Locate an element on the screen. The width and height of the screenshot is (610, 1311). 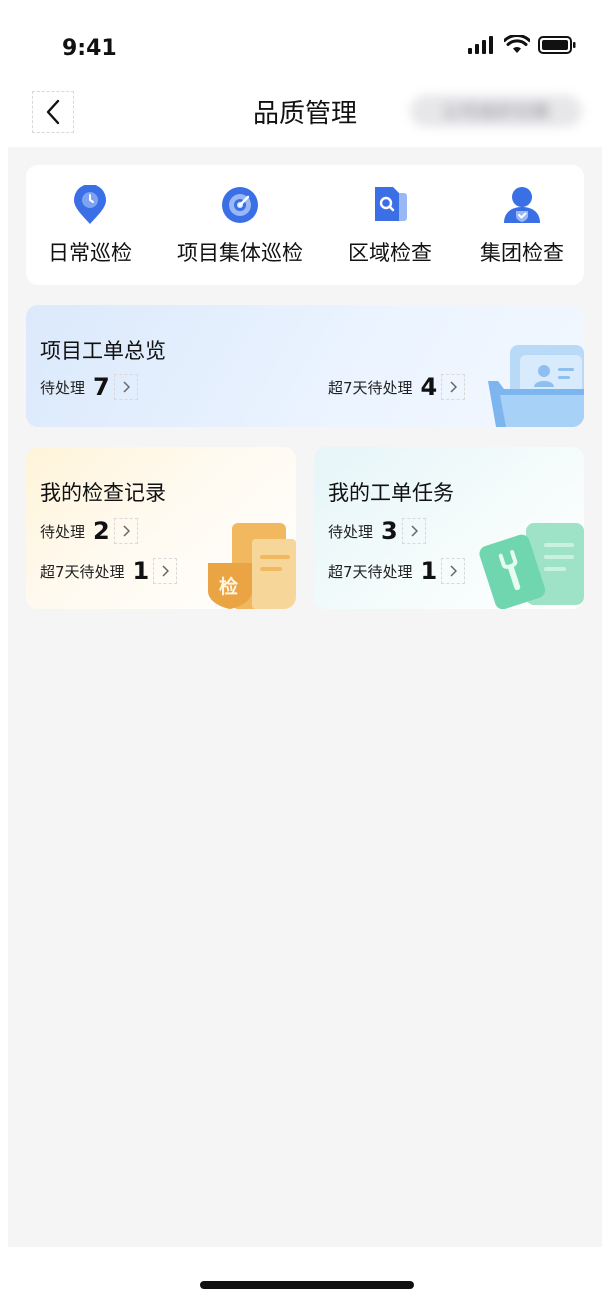
user-shield-icon is located at coordinates (522, 205).